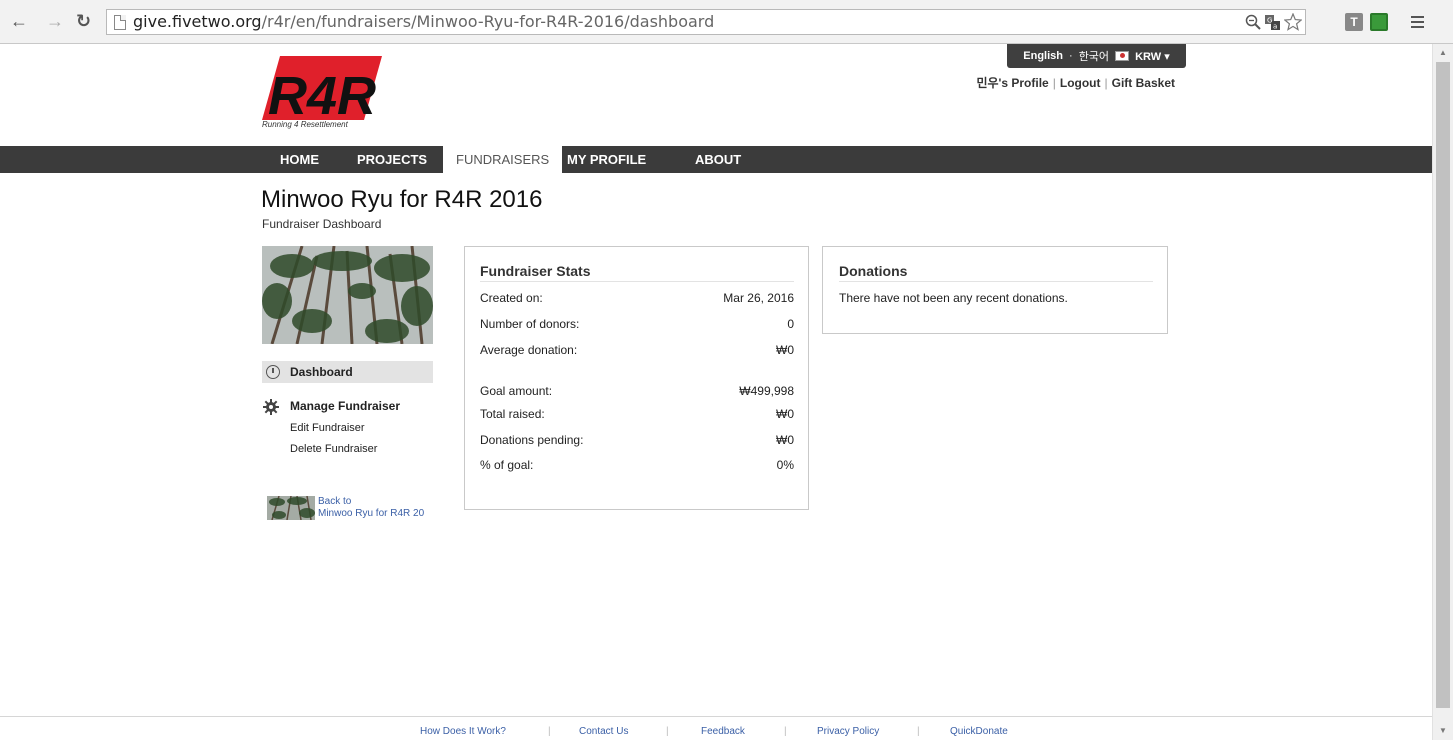  What do you see at coordinates (305, 124) in the screenshot?
I see `logo-tagline: Running 4 Resettlement` at bounding box center [305, 124].